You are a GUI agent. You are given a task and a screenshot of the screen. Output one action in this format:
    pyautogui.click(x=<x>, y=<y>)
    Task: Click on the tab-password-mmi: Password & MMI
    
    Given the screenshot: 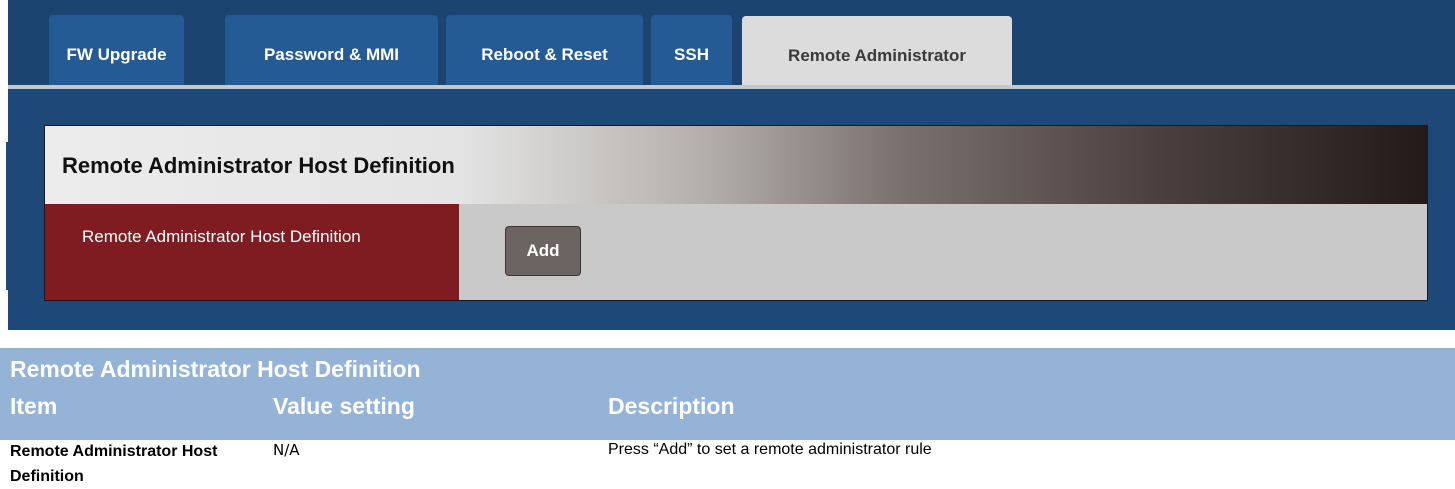 What is the action you would take?
    pyautogui.click(x=331, y=50)
    